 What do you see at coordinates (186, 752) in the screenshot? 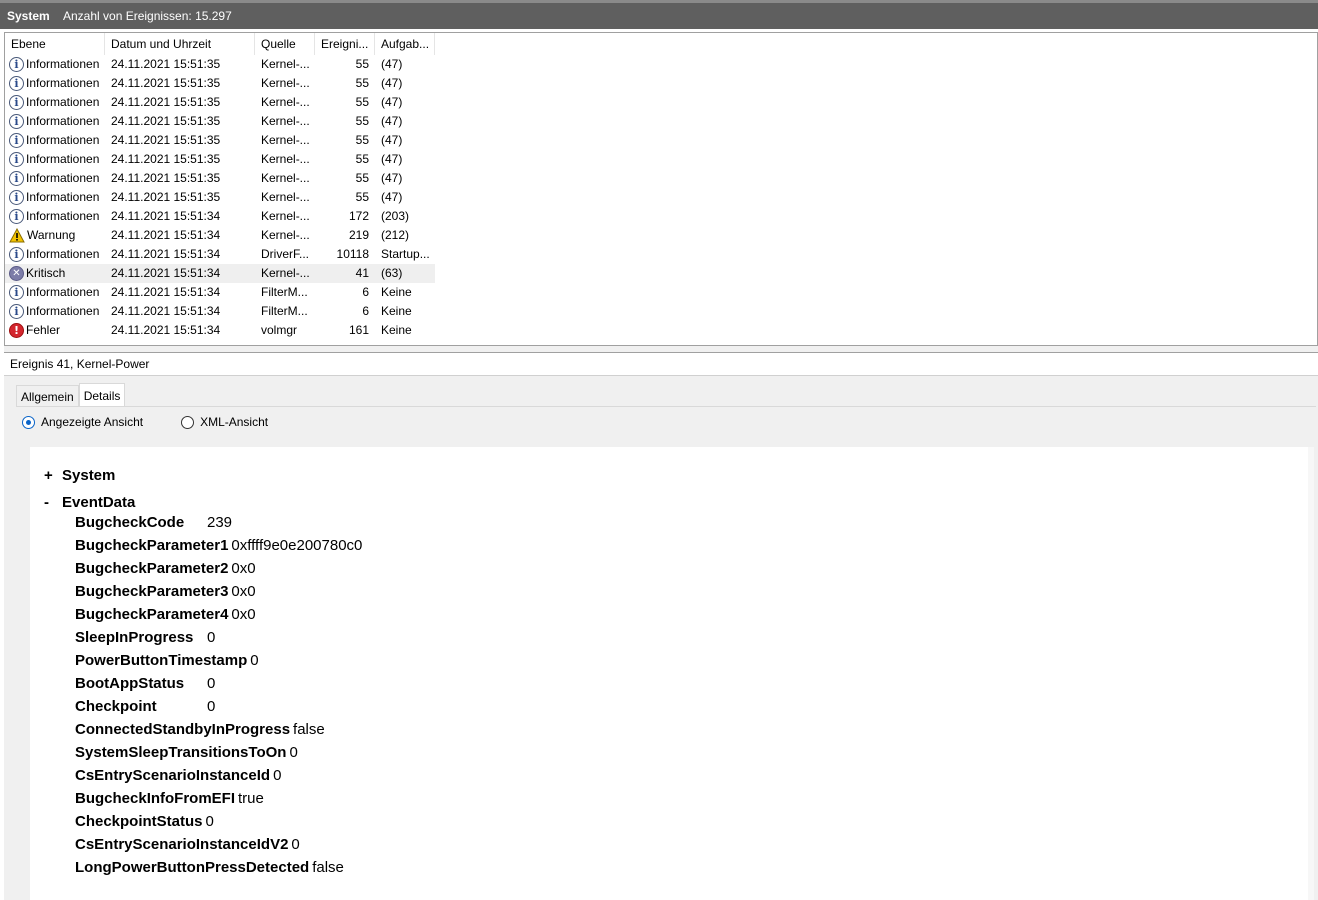
I see `event-data-field: SystemSleepTransitionsToOn 0` at bounding box center [186, 752].